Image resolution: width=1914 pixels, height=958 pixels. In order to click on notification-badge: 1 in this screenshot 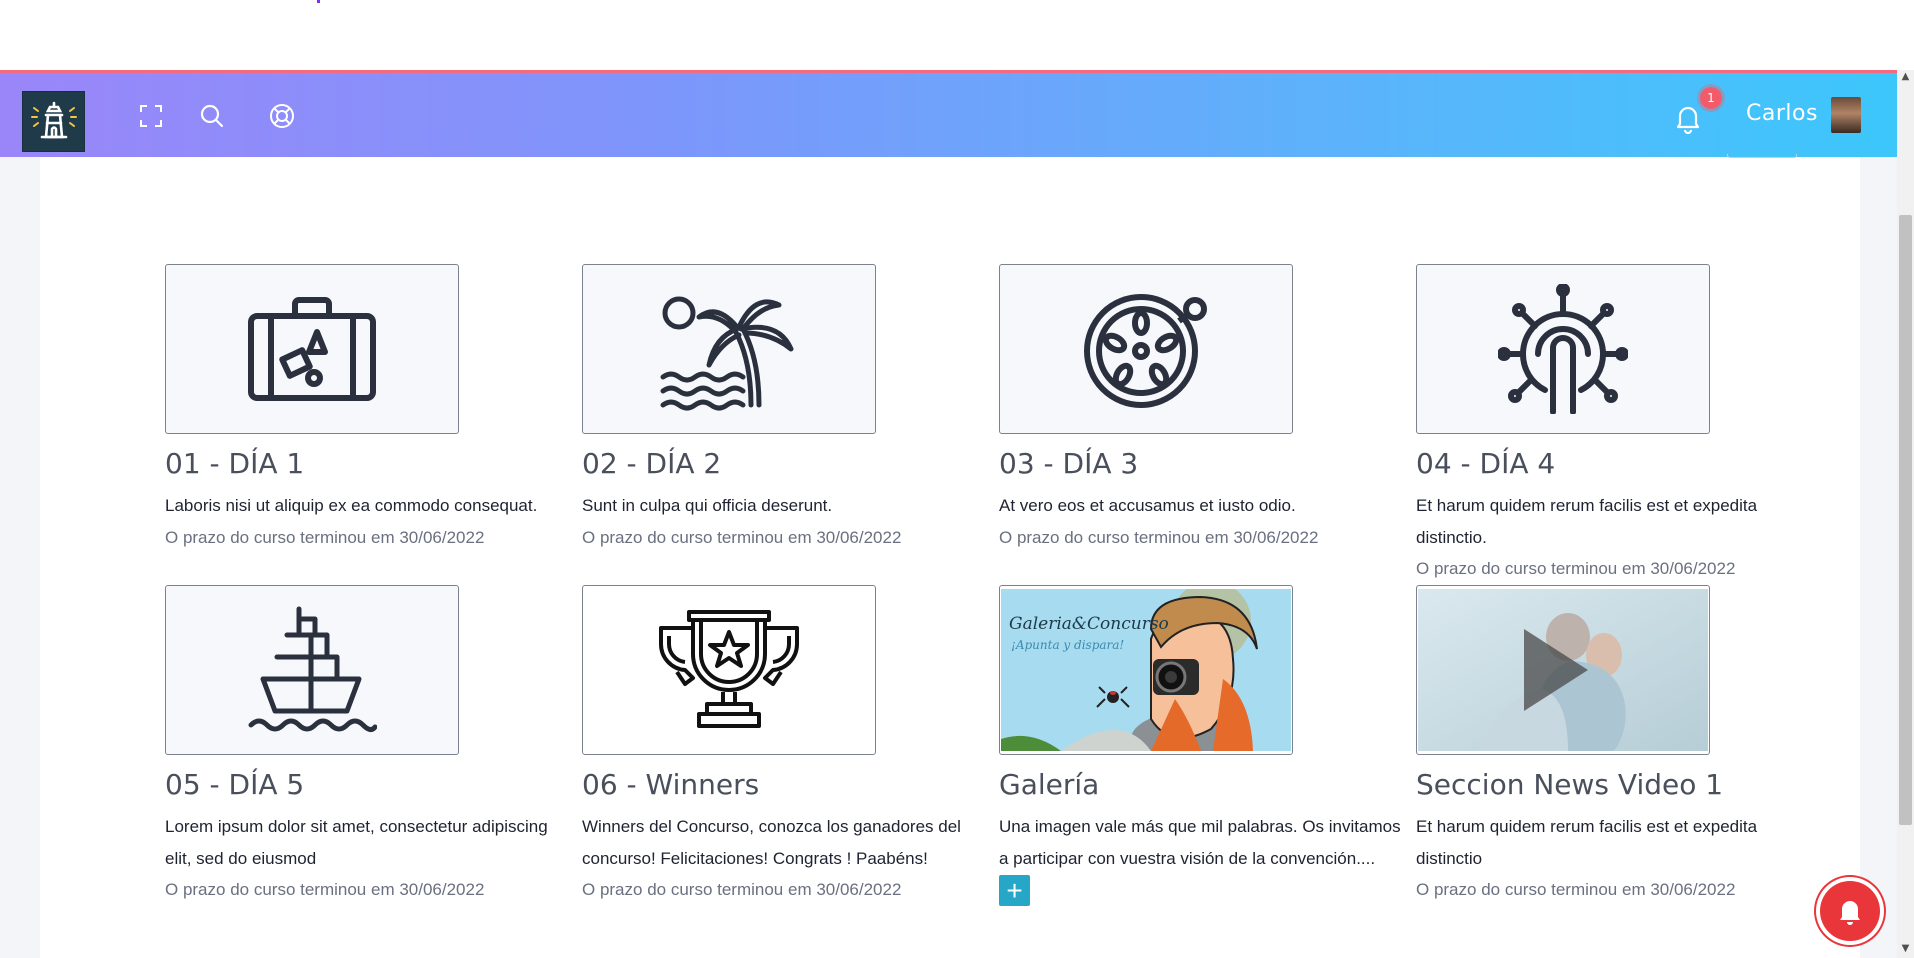, I will do `click(1711, 98)`.